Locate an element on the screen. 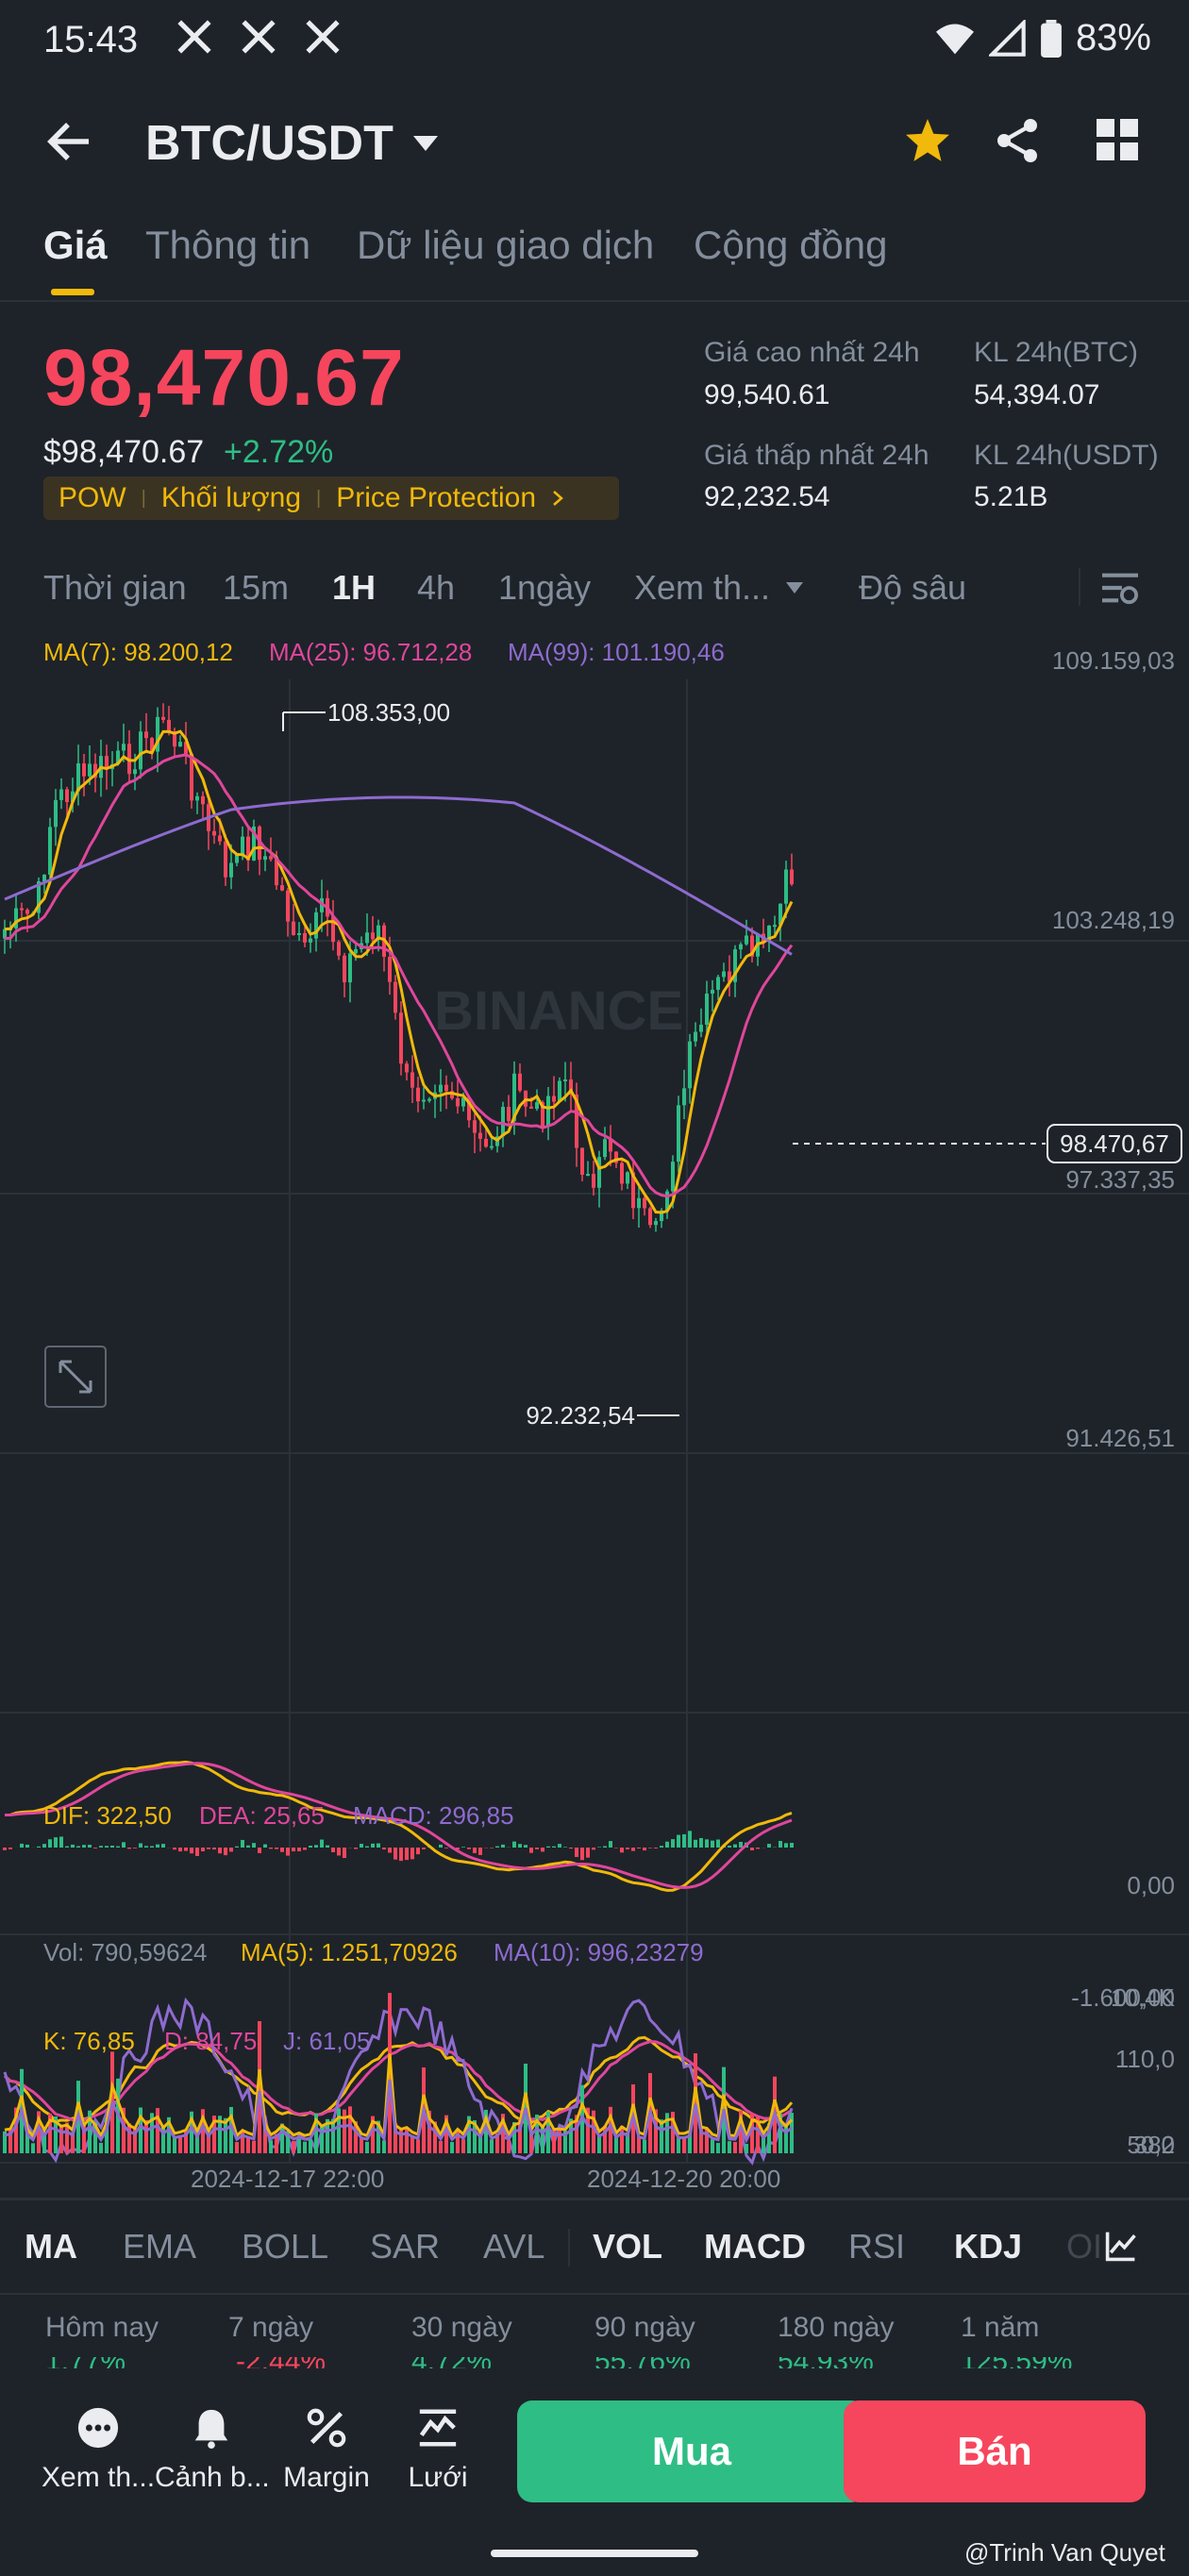 This screenshot has height=2576, width=1189. indicator-vol: VOL is located at coordinates (627, 2247).